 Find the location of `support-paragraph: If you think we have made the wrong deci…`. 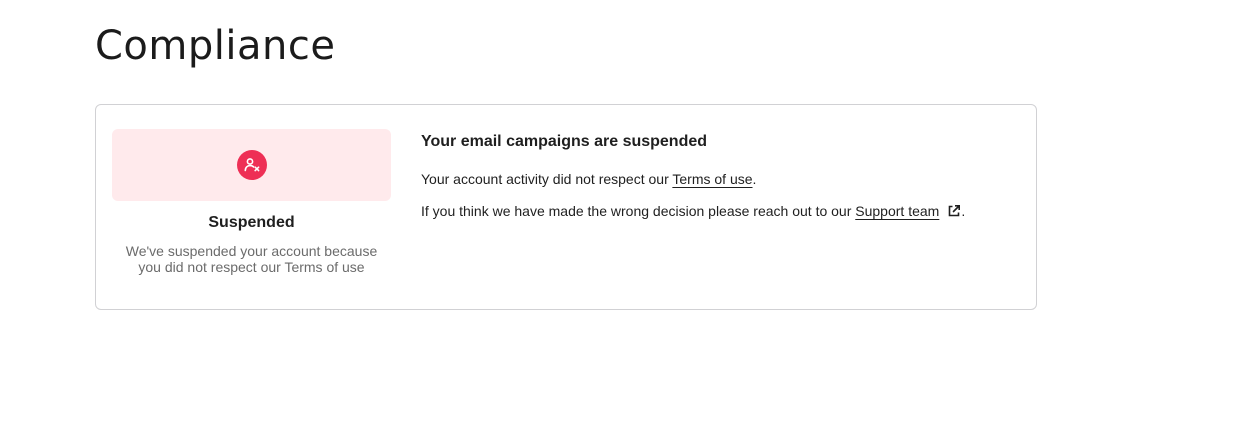

support-paragraph: If you think we have made the wrong deci… is located at coordinates (721, 212).